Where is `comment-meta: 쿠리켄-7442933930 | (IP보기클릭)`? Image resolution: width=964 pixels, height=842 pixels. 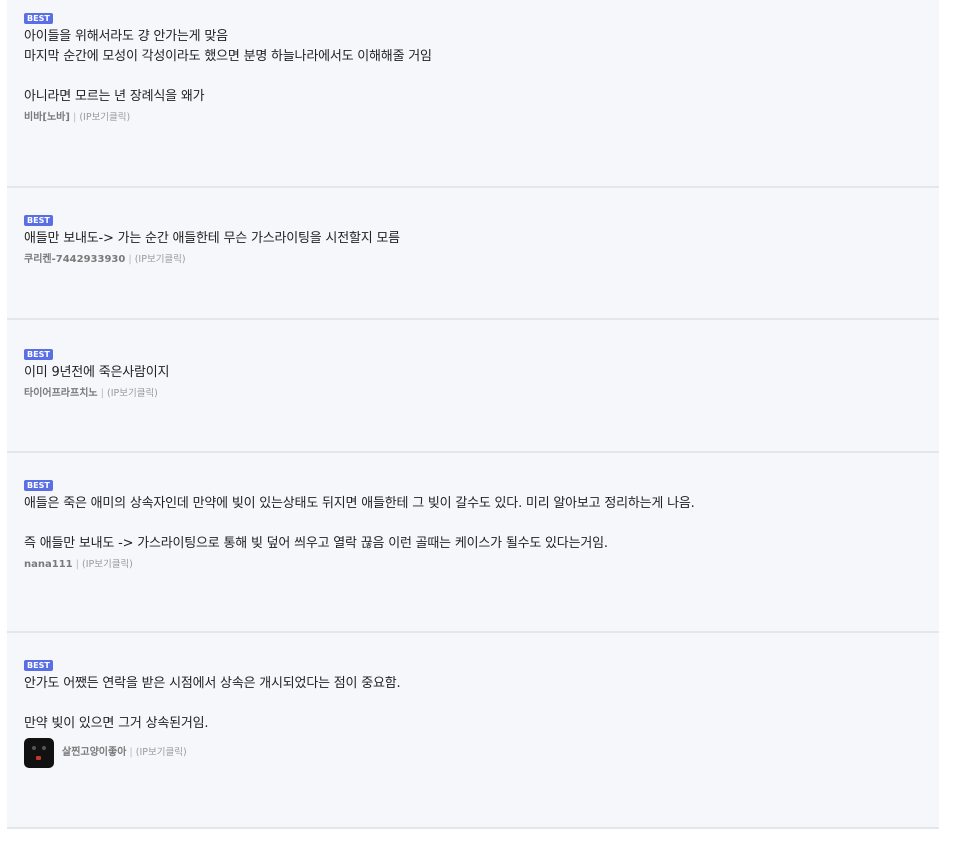 comment-meta: 쿠리켄-7442933930 | (IP보기클릭) is located at coordinates (479, 260).